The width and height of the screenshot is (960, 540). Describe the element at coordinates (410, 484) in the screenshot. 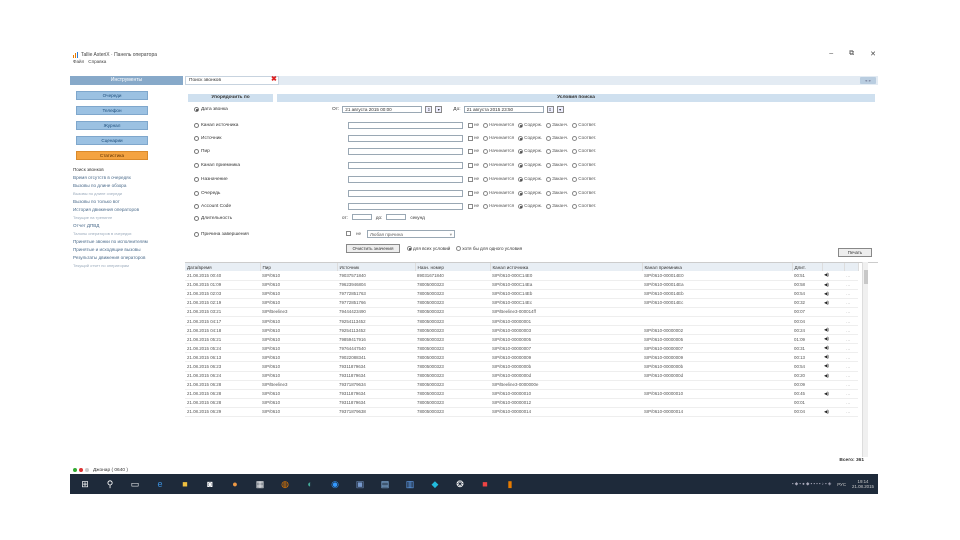

I see `app6-icon: ▥` at that location.